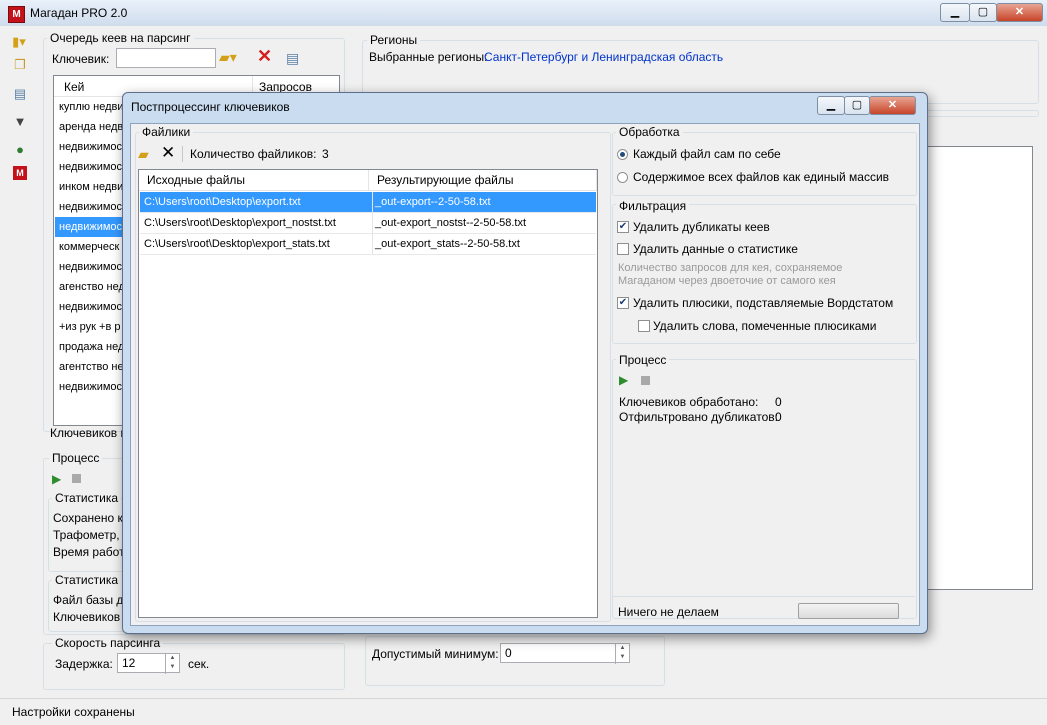  What do you see at coordinates (240, 223) in the screenshot?
I see `source-file-cell: C:\Users\root\Desktop\export_nostst.txt` at bounding box center [240, 223].